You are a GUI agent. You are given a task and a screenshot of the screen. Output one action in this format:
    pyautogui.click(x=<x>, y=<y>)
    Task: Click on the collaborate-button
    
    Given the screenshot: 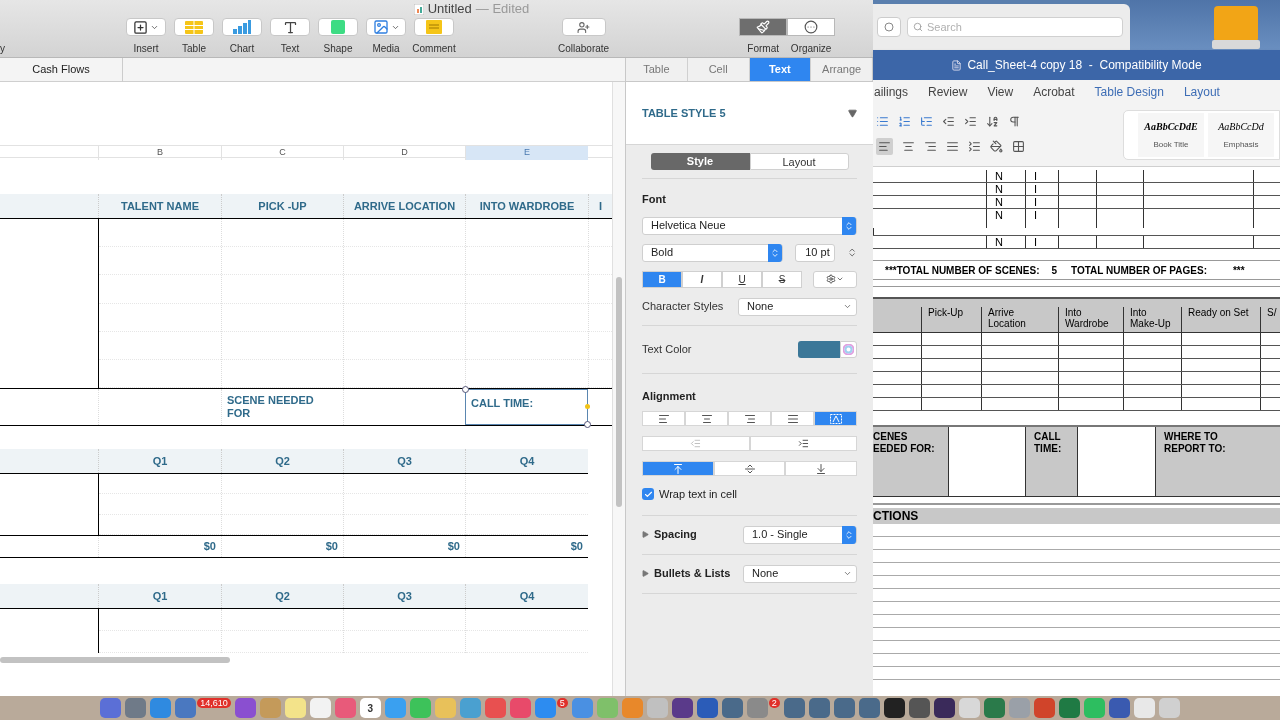 What is the action you would take?
    pyautogui.click(x=583, y=27)
    